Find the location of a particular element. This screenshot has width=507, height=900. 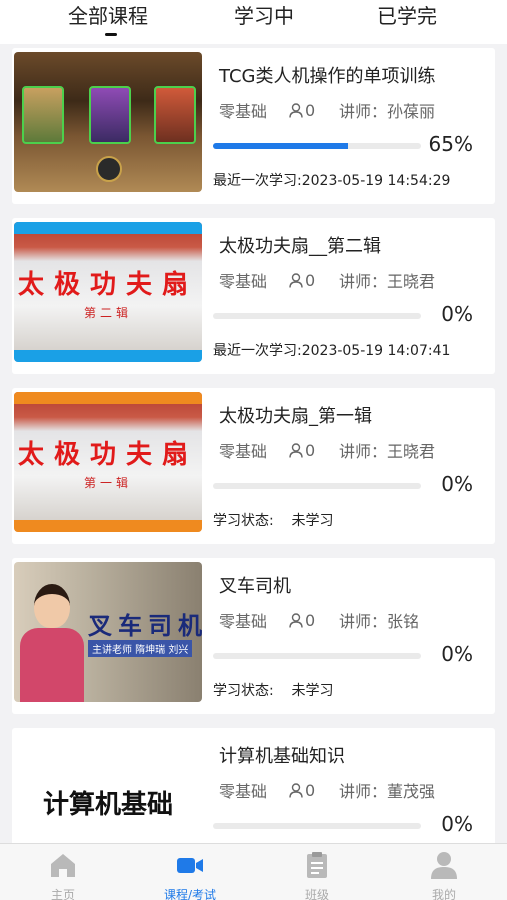

progress-percent: 65% is located at coordinates (450, 144).